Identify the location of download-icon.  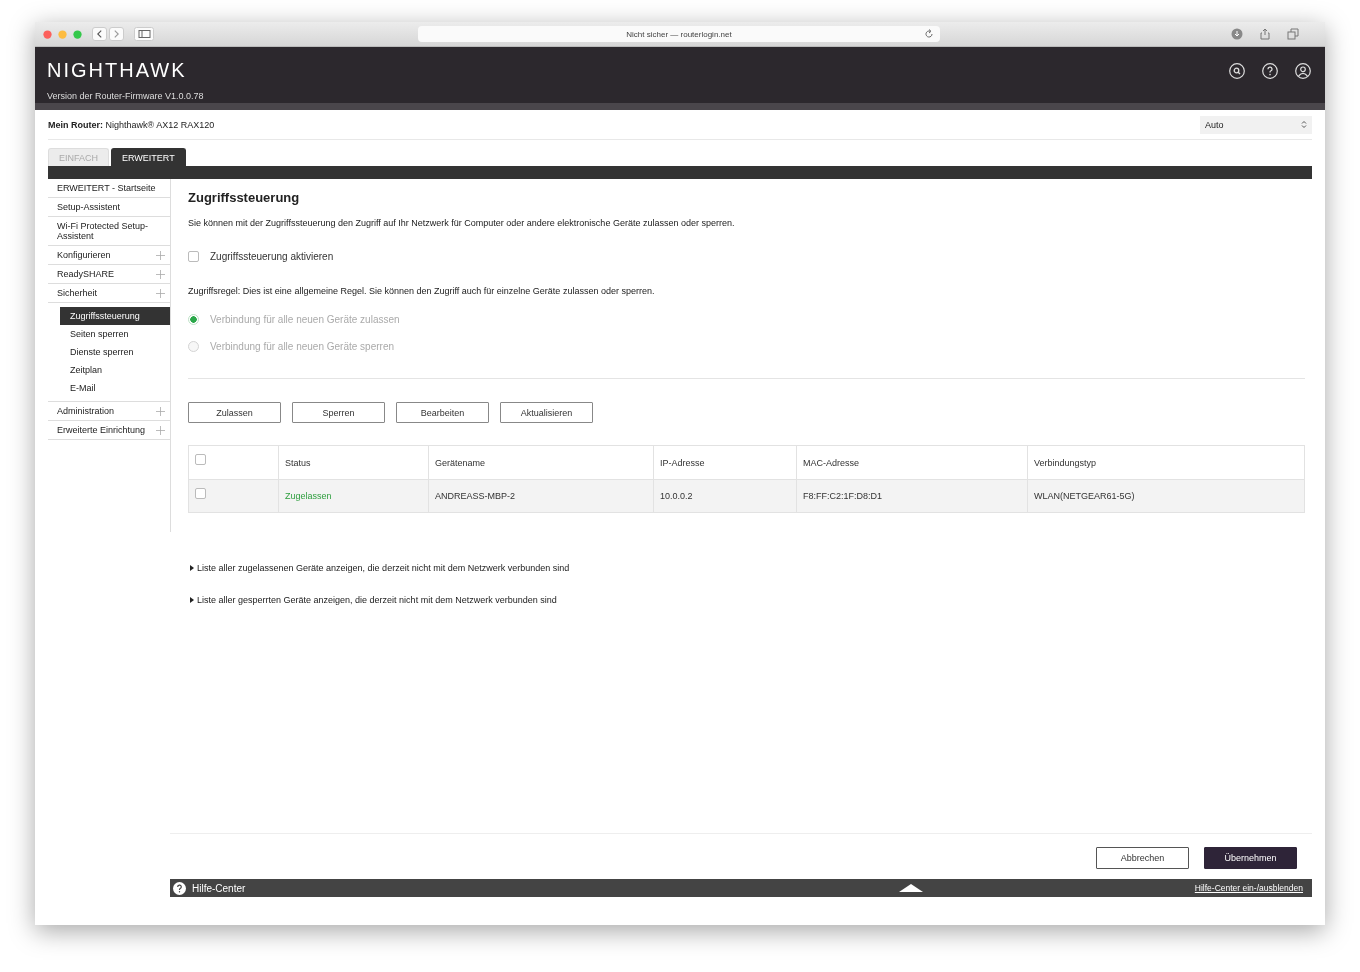
(1237, 34).